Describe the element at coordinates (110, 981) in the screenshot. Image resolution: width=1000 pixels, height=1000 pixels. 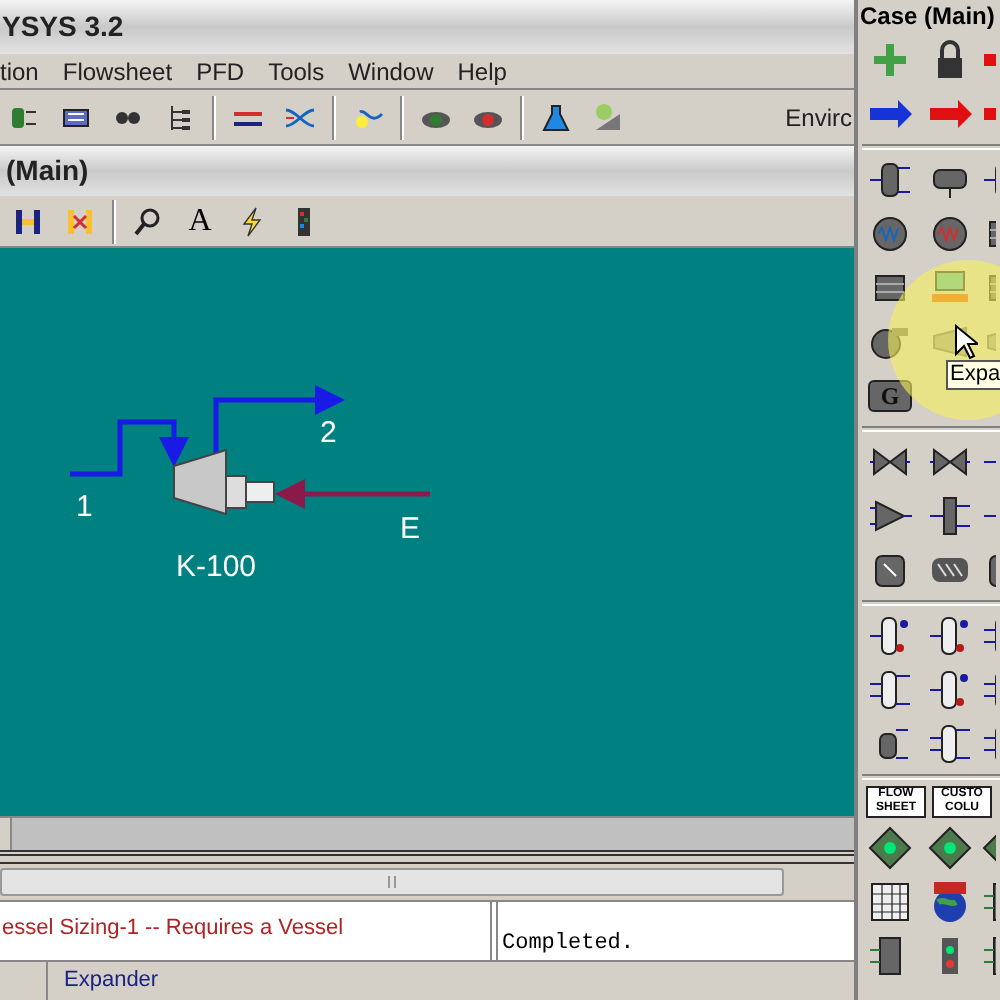
I see `status-text: Expander` at that location.